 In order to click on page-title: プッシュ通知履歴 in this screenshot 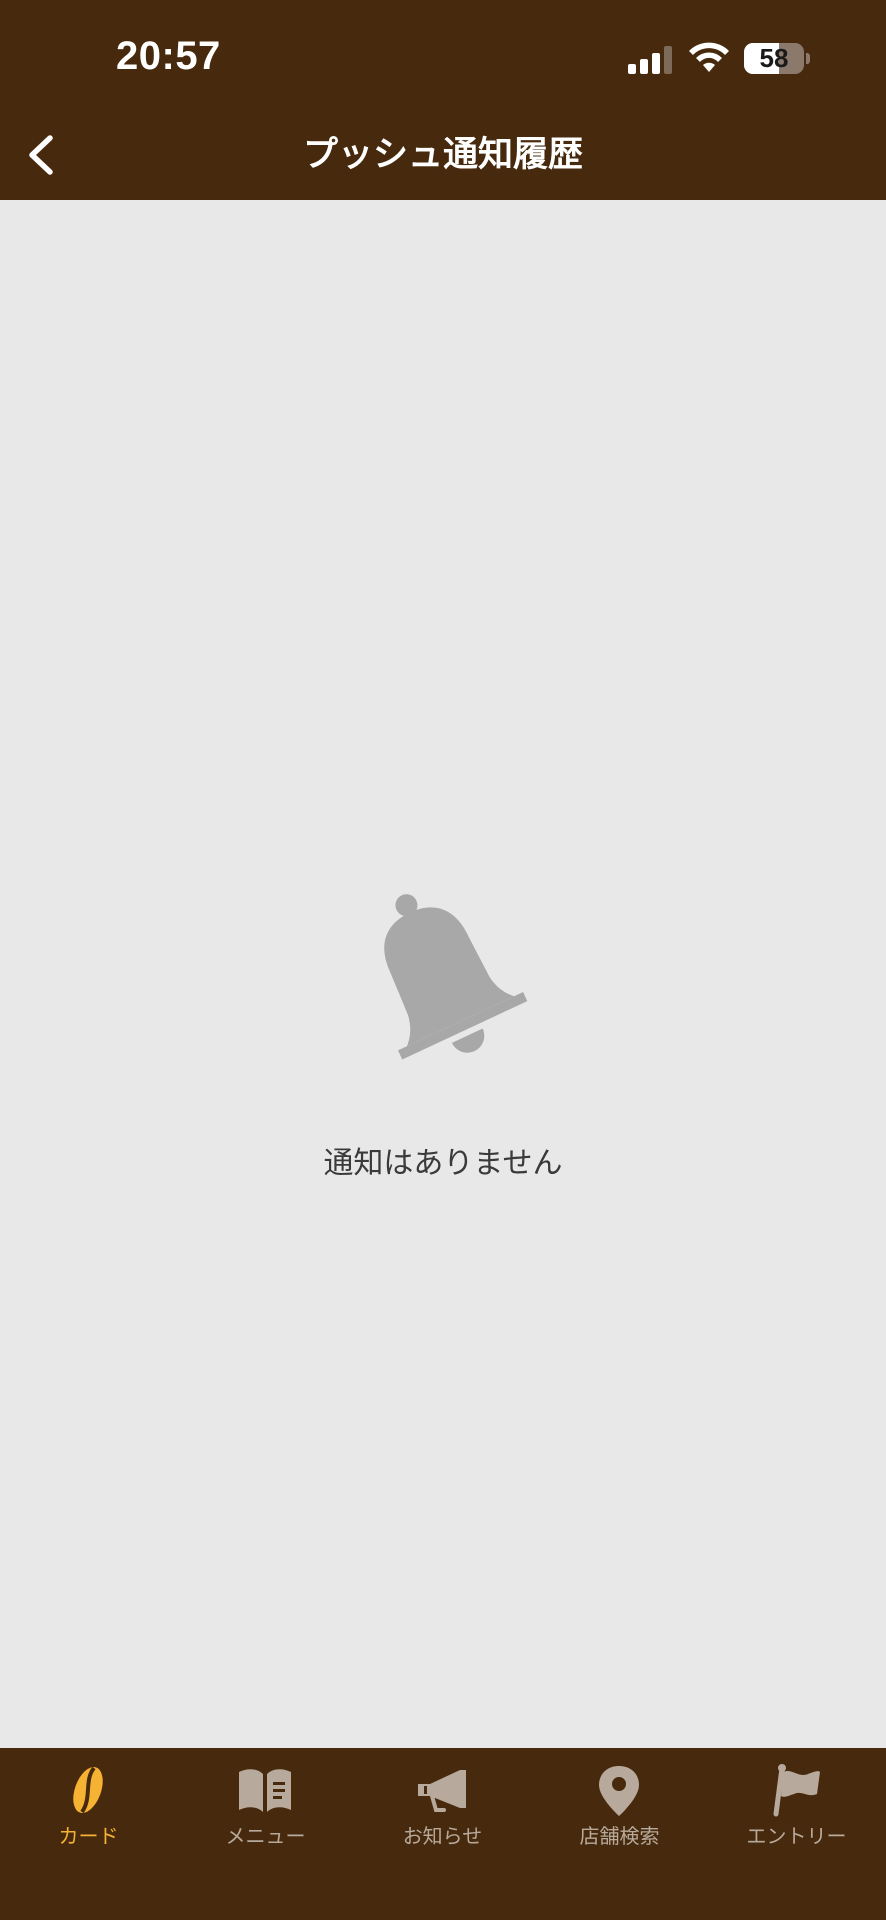, I will do `click(442, 155)`.